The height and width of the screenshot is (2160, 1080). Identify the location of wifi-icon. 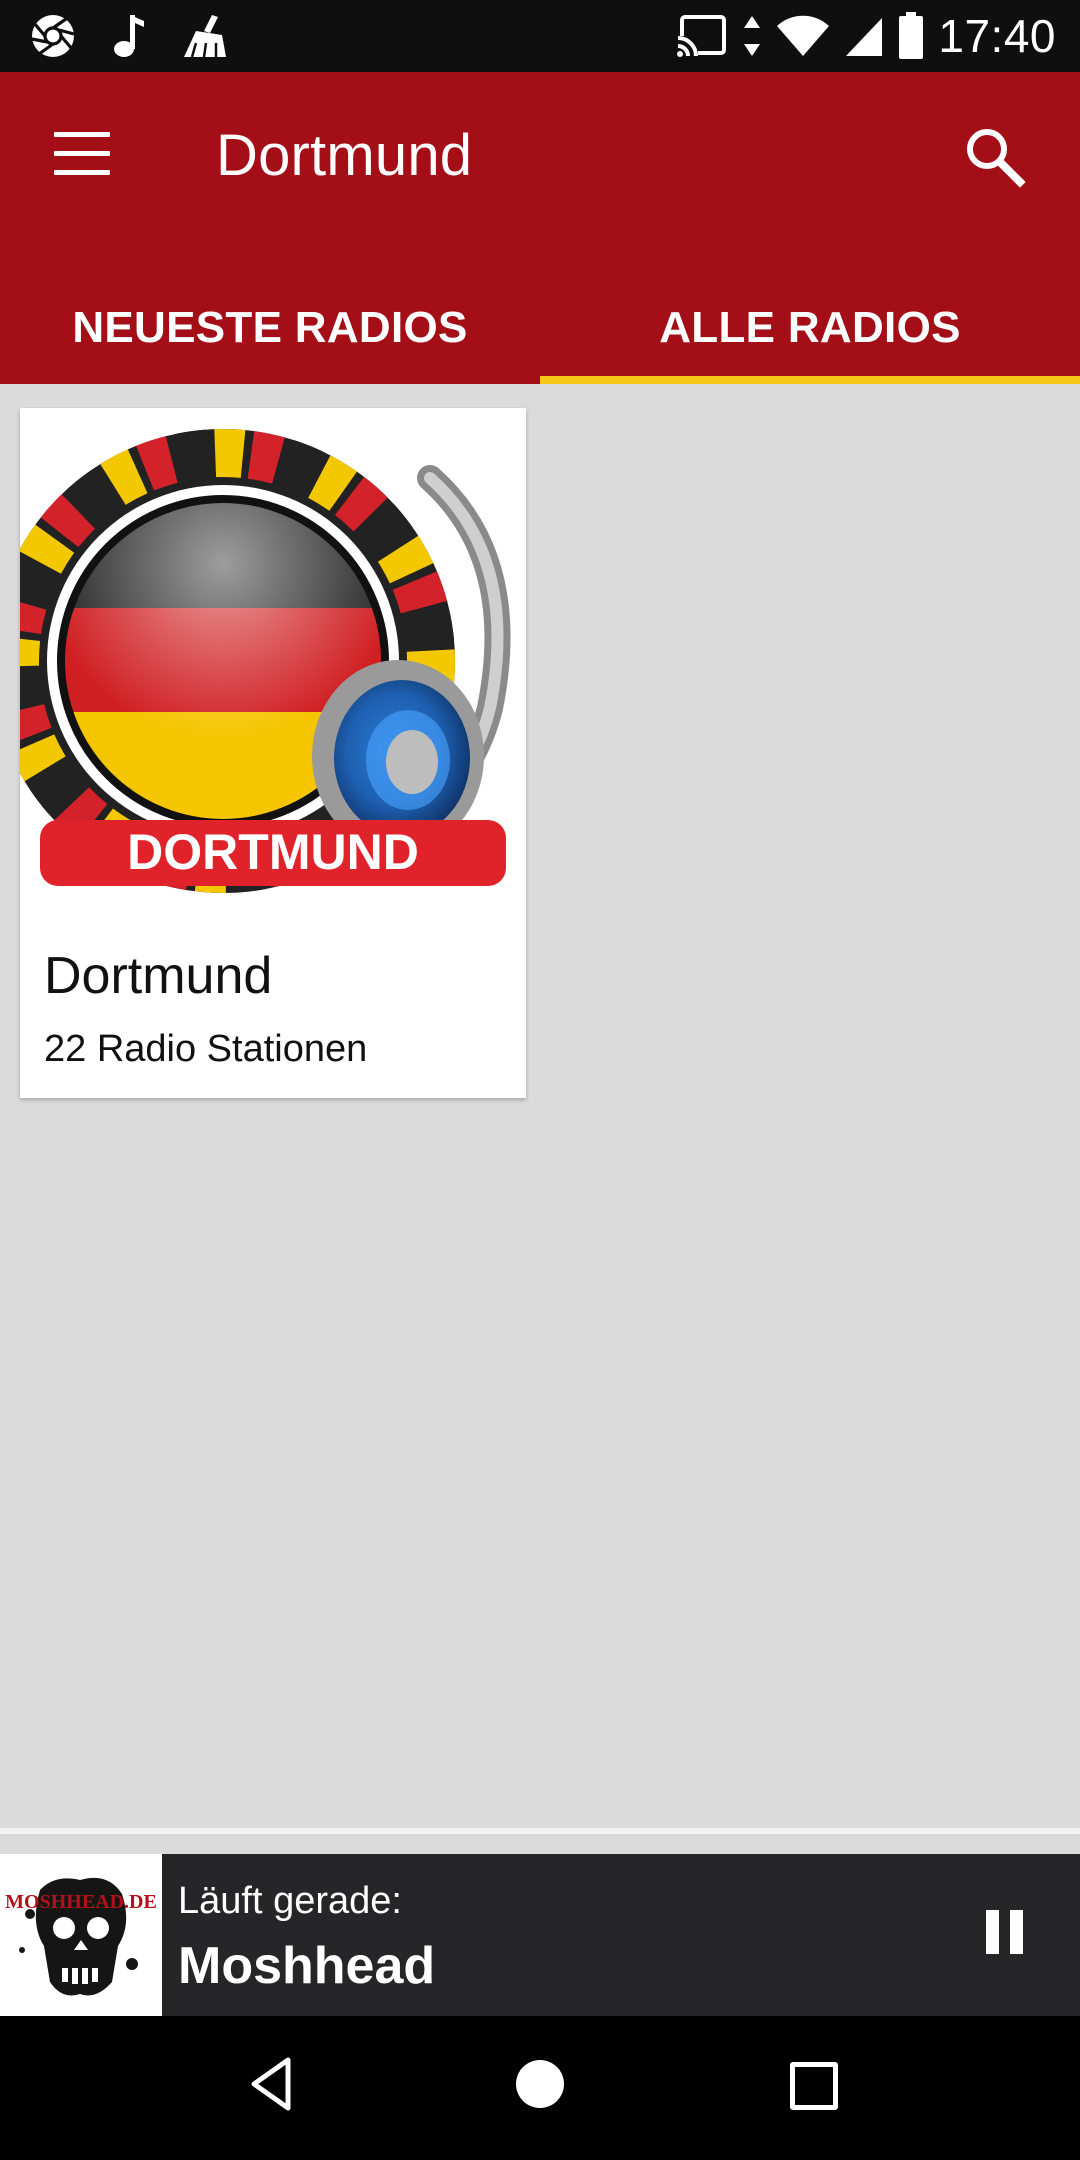
(803, 35).